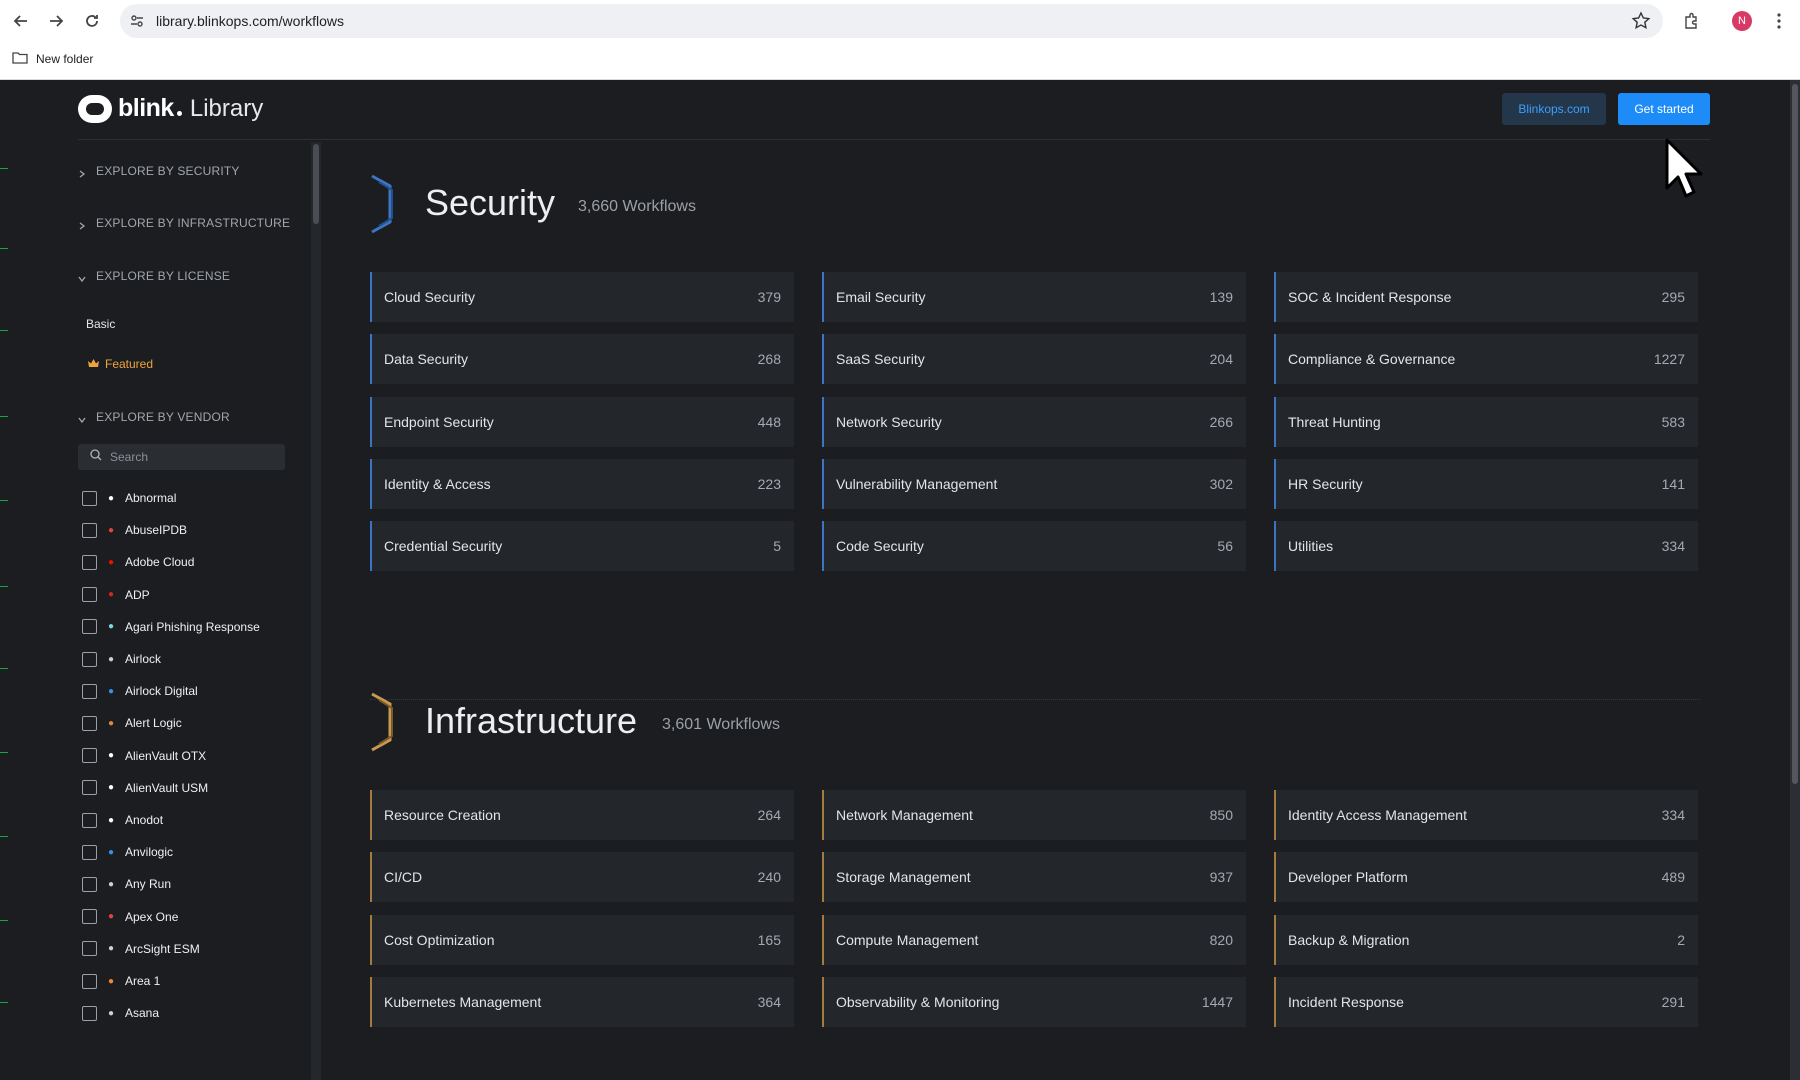 The height and width of the screenshot is (1080, 1800). Describe the element at coordinates (582, 877) in the screenshot. I see `category-card: CI/CD 240` at that location.